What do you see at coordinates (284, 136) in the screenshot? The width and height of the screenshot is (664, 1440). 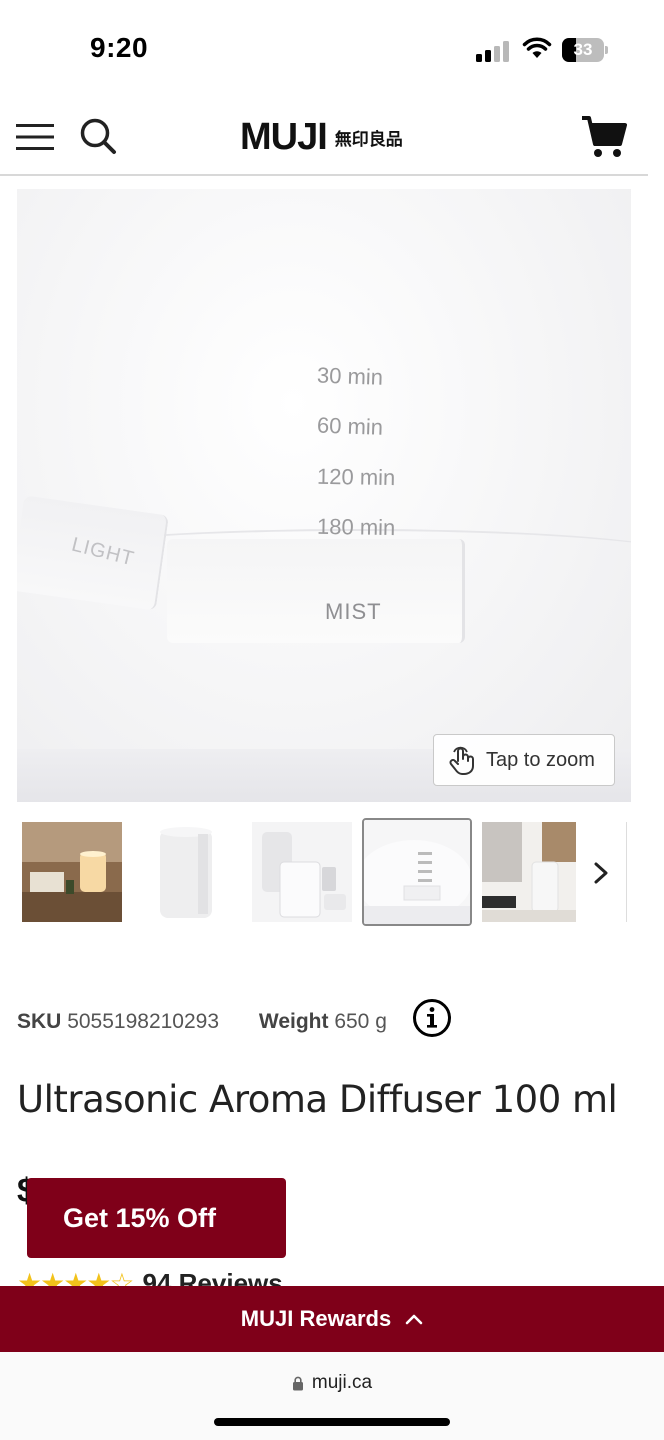 I see `logo-text: MUJI` at bounding box center [284, 136].